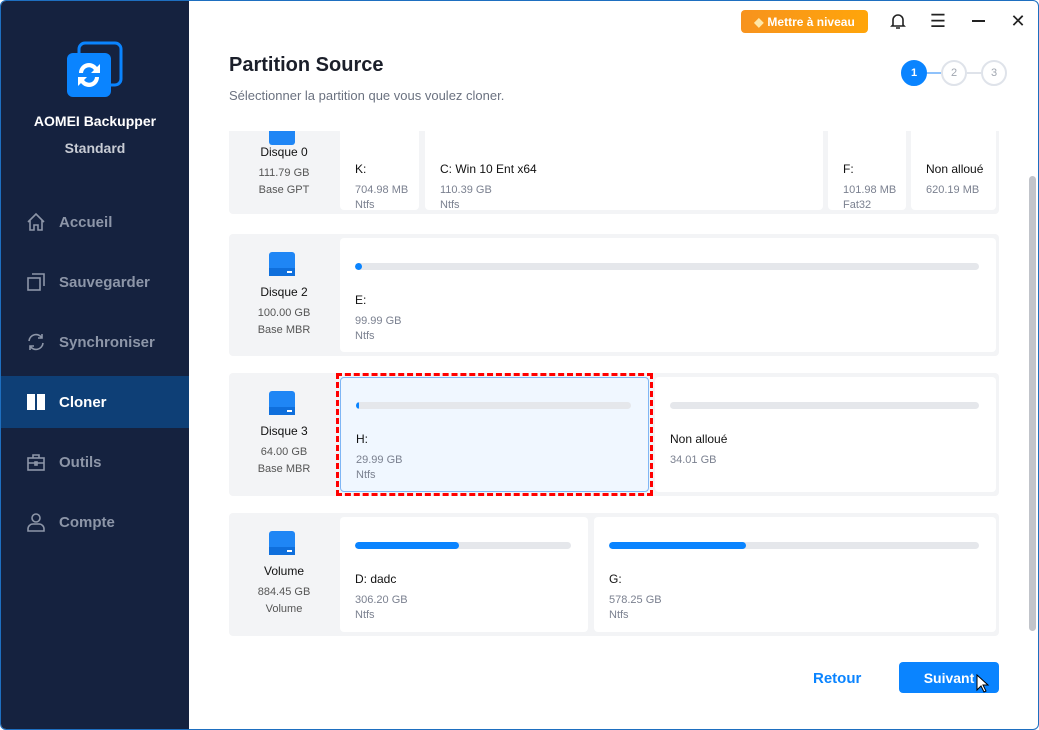 The height and width of the screenshot is (730, 1039). I want to click on sidebar-item-synchroniser: Synchroniser, so click(95, 342).